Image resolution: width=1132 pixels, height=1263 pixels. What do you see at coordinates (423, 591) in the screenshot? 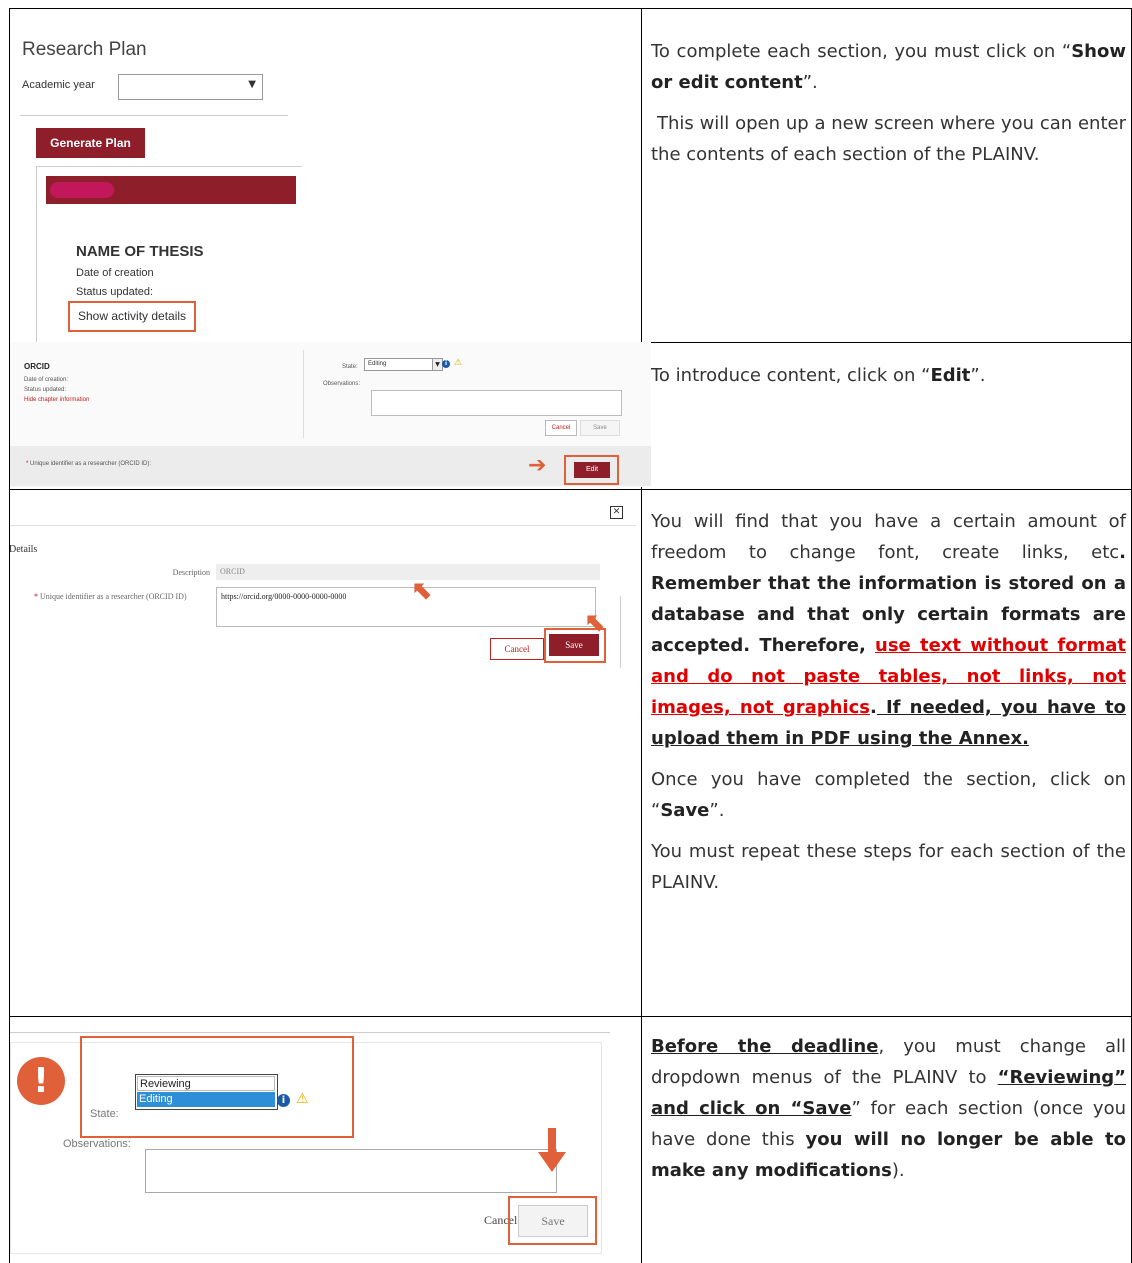
I see `arrow-down-left-icon: ⬉` at bounding box center [423, 591].